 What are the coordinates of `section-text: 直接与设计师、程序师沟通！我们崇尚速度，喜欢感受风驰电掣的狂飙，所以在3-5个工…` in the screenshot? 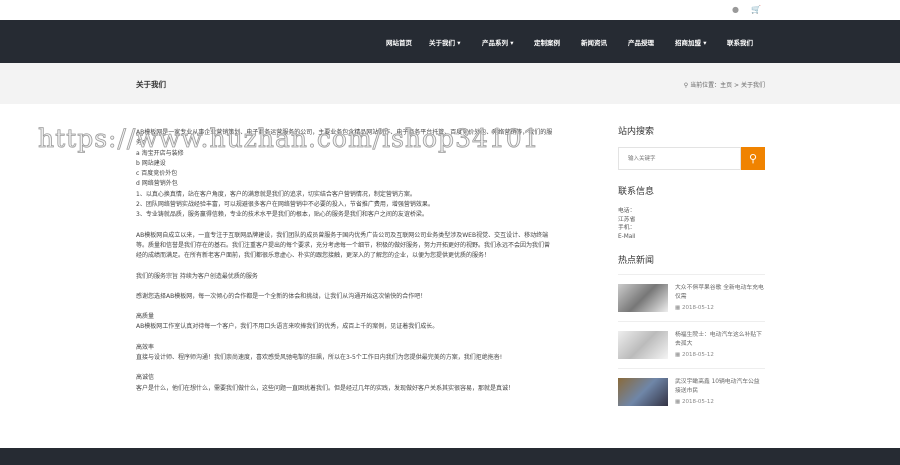 It's located at (319, 358).